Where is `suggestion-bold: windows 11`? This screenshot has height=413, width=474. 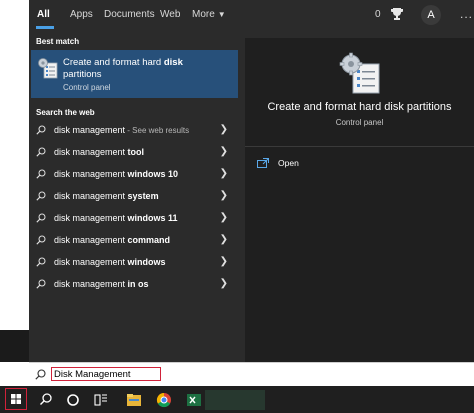 suggestion-bold: windows 11 is located at coordinates (152, 218).